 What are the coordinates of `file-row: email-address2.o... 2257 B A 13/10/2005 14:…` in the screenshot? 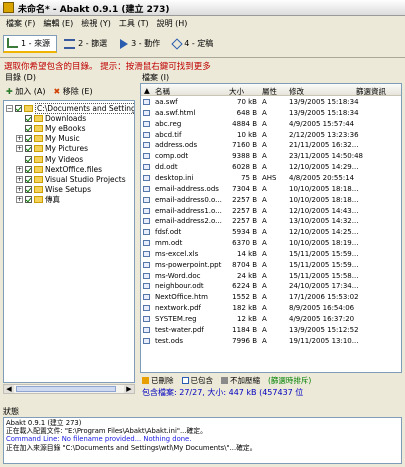 It's located at (271, 221).